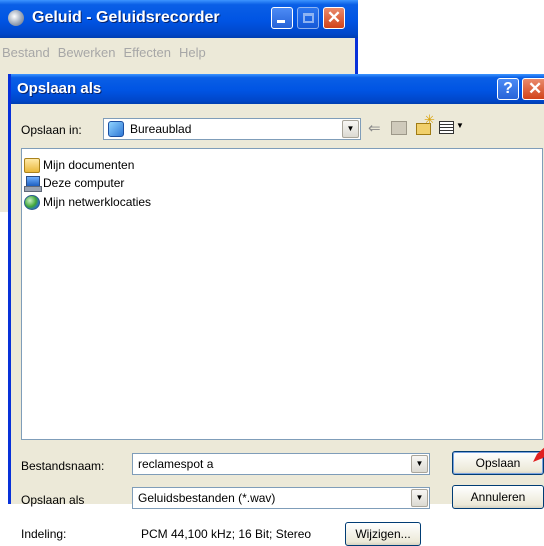 The image size is (544, 546). I want to click on savetype-value: Geluidsbestanden (*.wav), so click(207, 498).